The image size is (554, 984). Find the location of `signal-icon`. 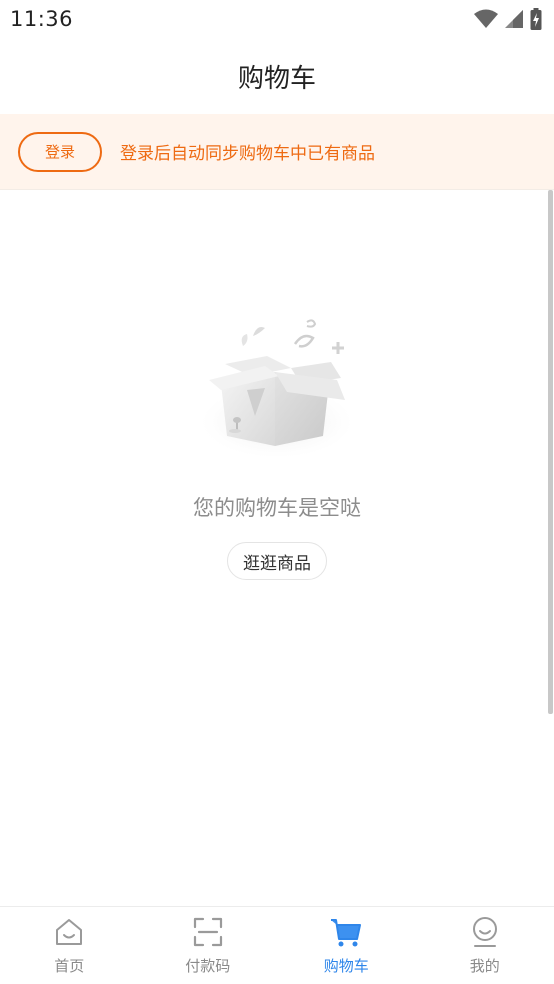

signal-icon is located at coordinates (514, 19).